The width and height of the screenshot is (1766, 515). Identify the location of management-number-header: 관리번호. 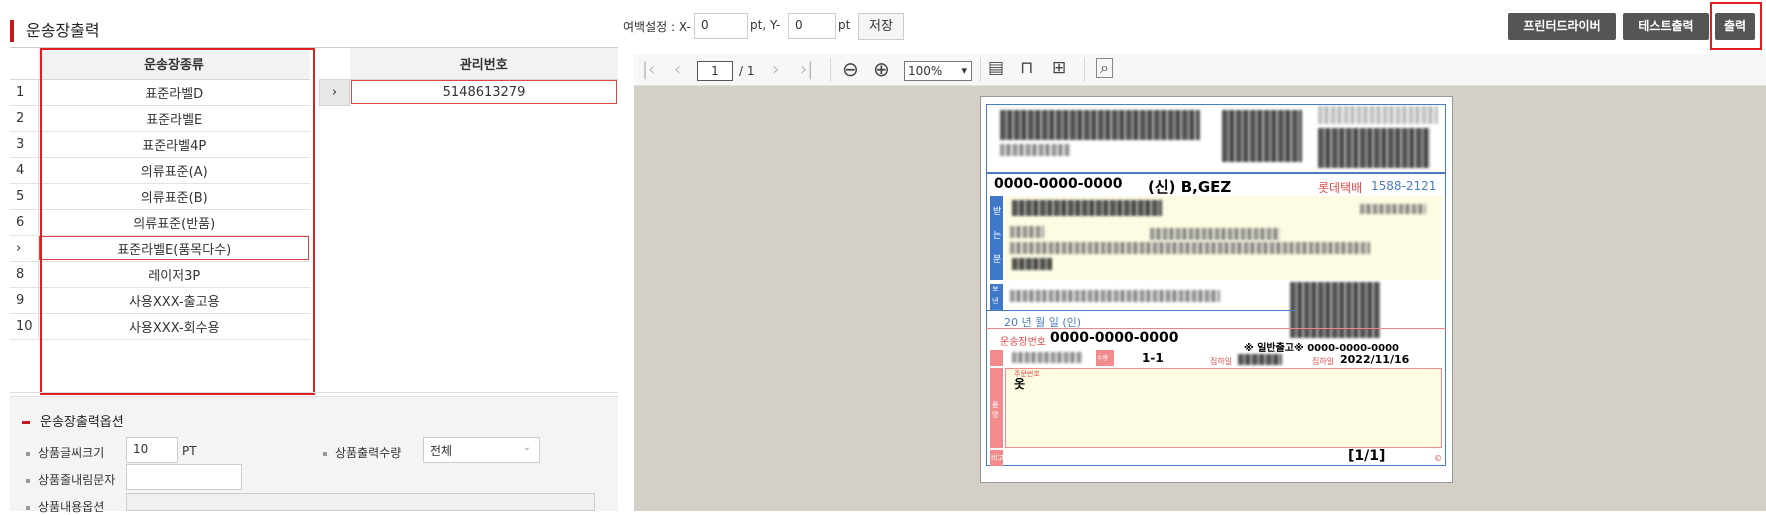
(483, 64).